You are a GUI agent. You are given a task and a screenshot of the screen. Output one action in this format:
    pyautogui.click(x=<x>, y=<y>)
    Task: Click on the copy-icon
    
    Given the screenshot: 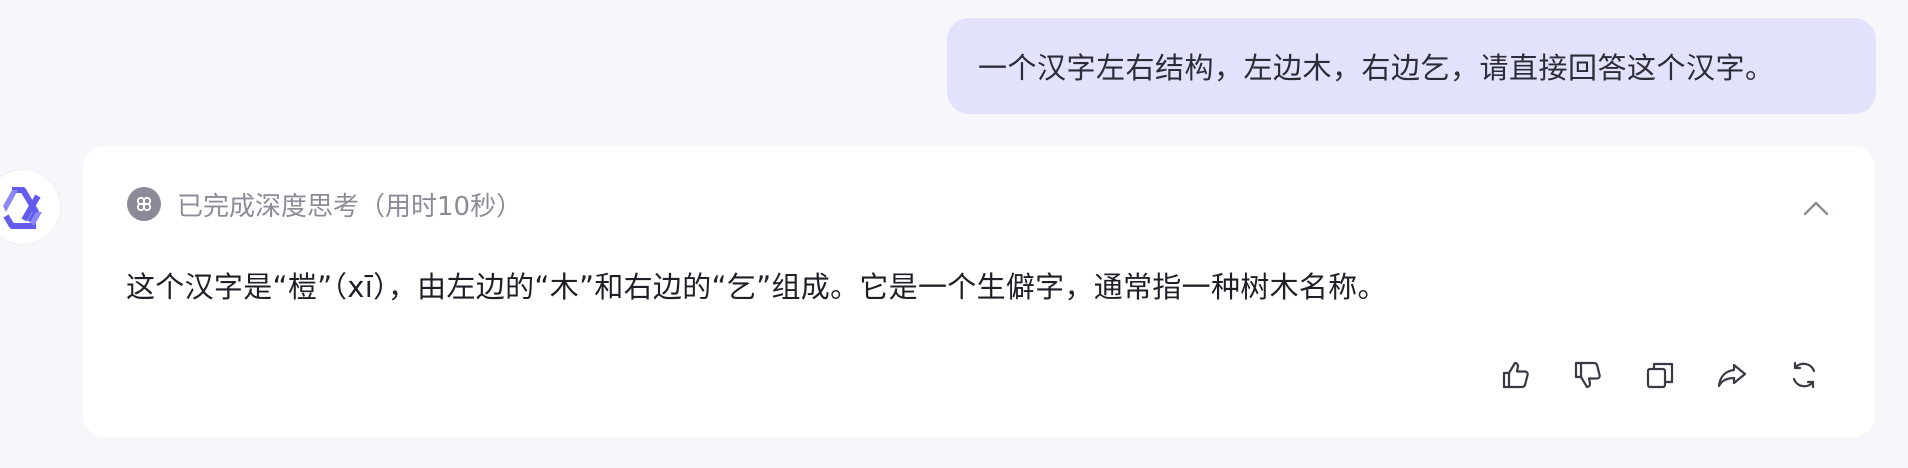 What is the action you would take?
    pyautogui.click(x=1660, y=375)
    